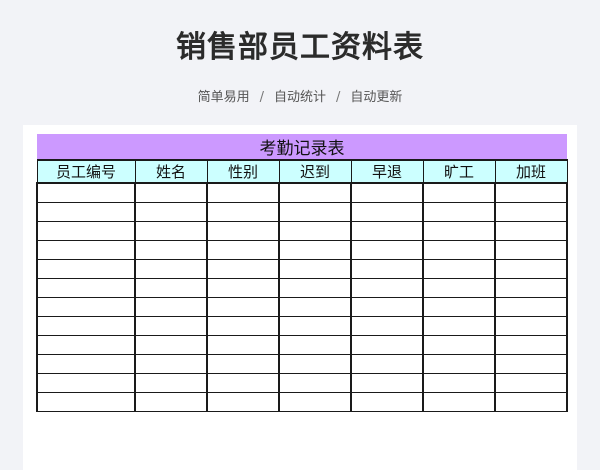 Image resolution: width=600 pixels, height=470 pixels. What do you see at coordinates (171, 171) in the screenshot?
I see `column-header-name: 姓名` at bounding box center [171, 171].